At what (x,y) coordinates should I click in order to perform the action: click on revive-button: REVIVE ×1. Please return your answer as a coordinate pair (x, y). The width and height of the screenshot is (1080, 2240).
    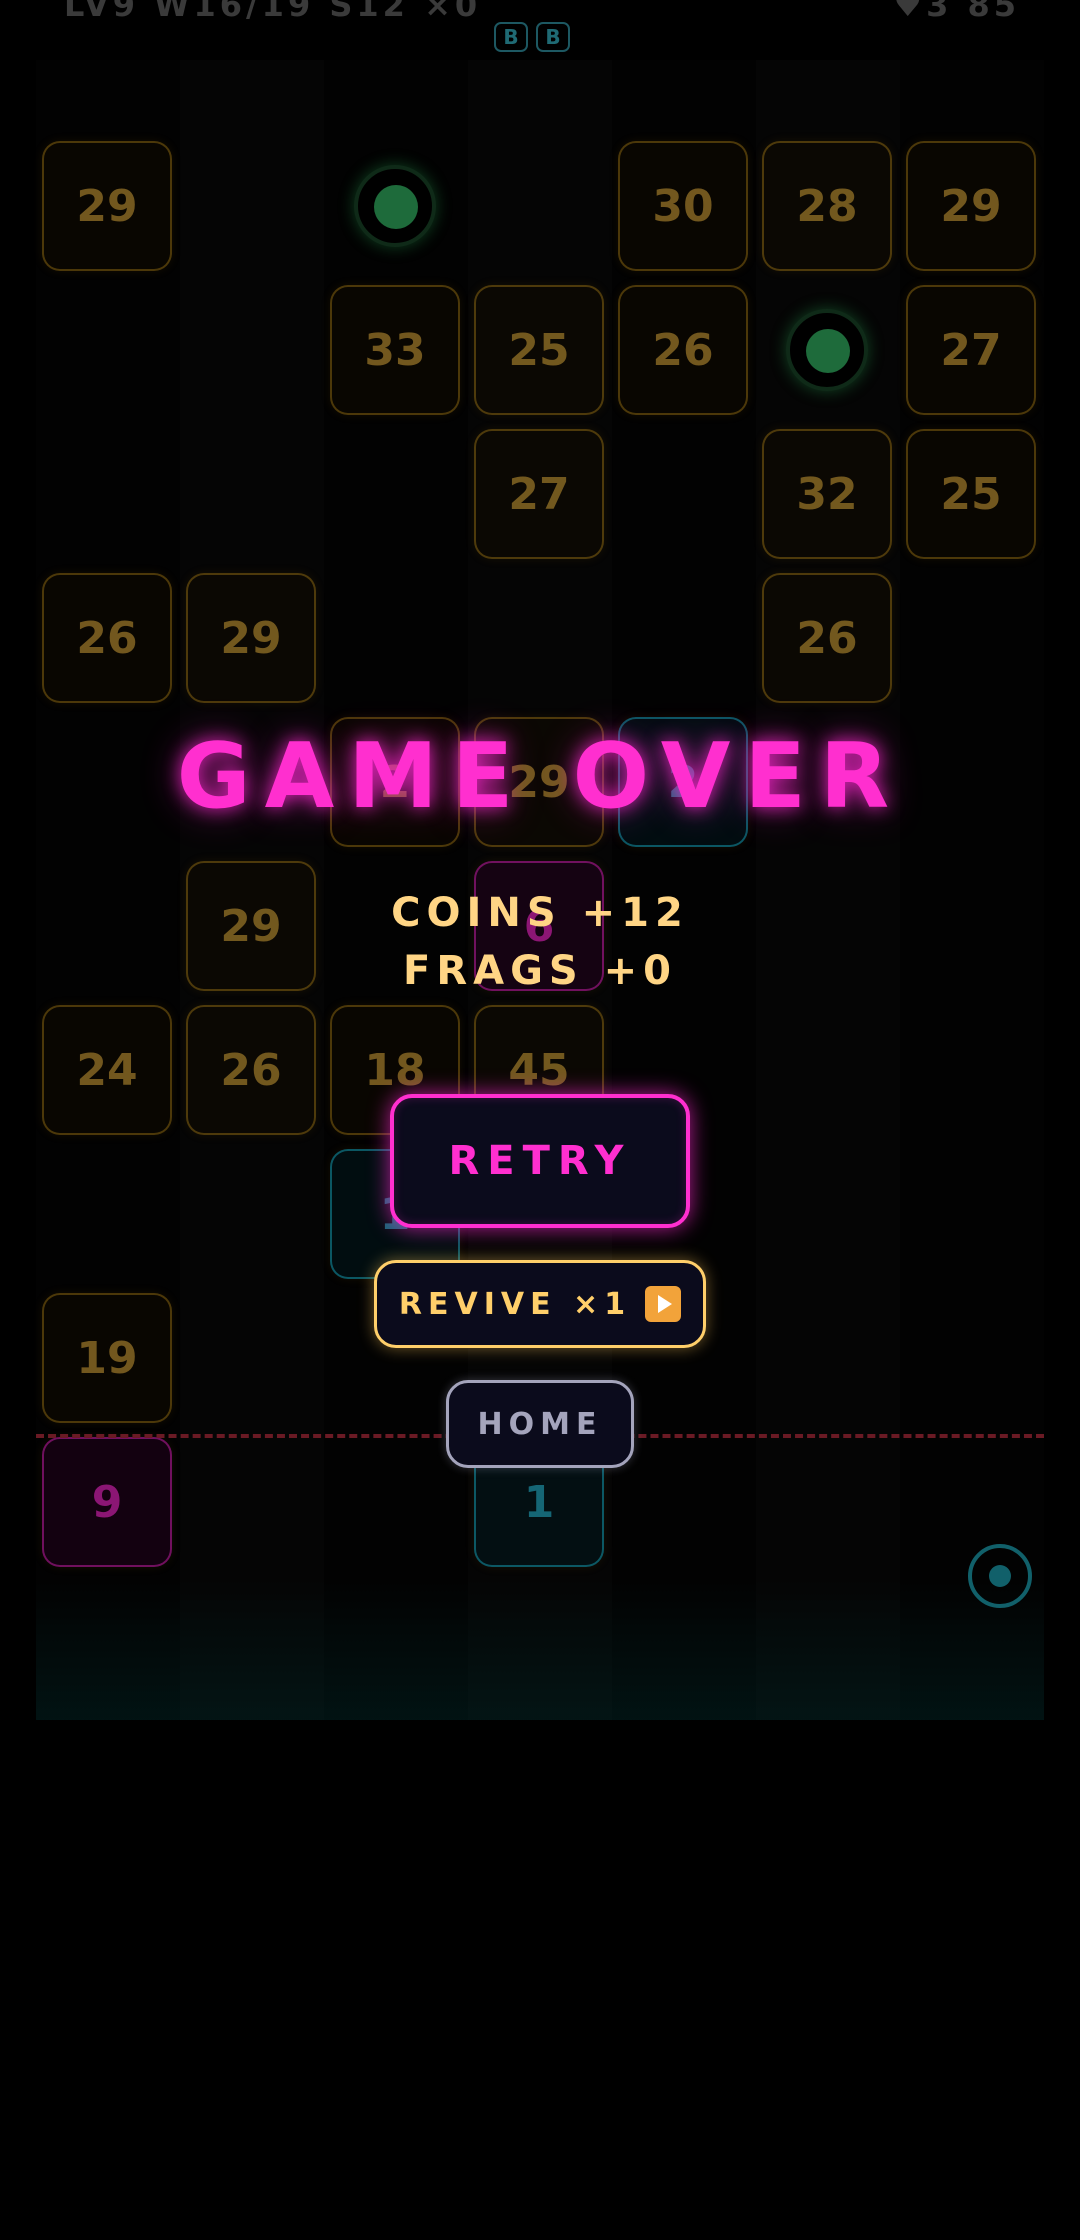
    Looking at the image, I should click on (540, 1304).